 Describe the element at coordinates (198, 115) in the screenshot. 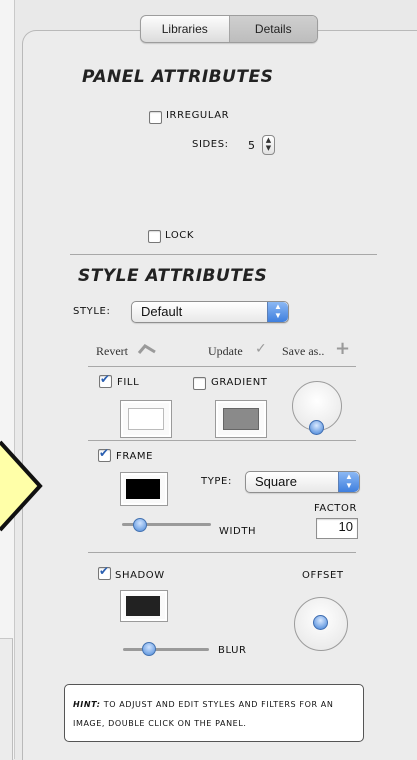

I see `irregular-label: IRREGULAR` at that location.